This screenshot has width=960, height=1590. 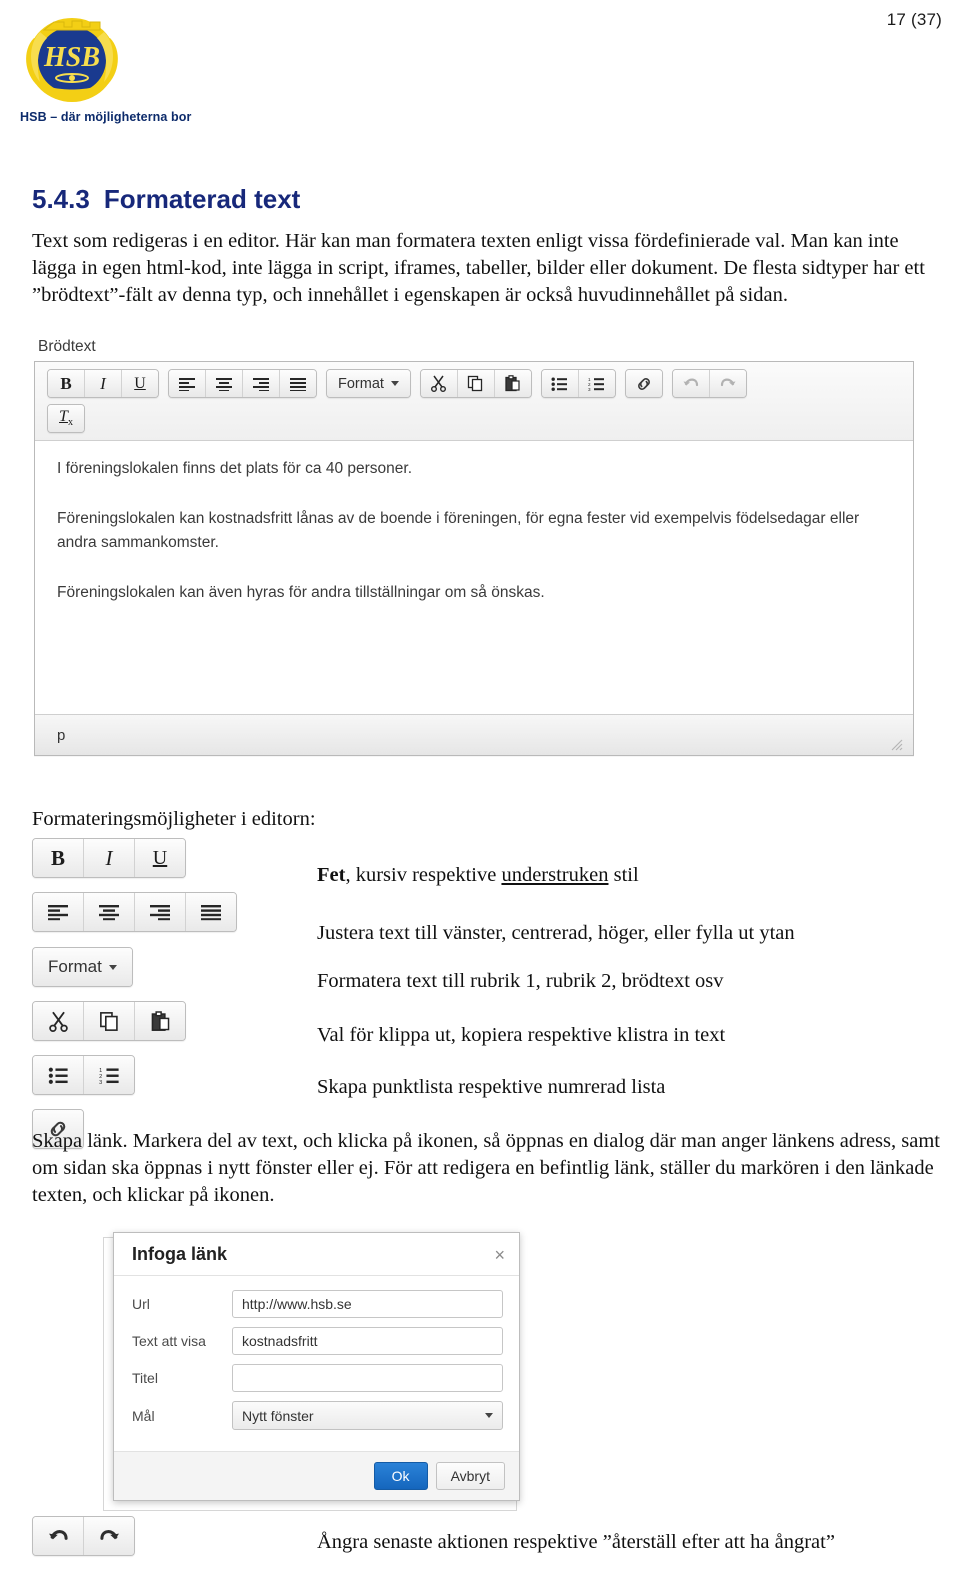 I want to click on hsb-logo-icon: HSB, so click(x=72, y=60).